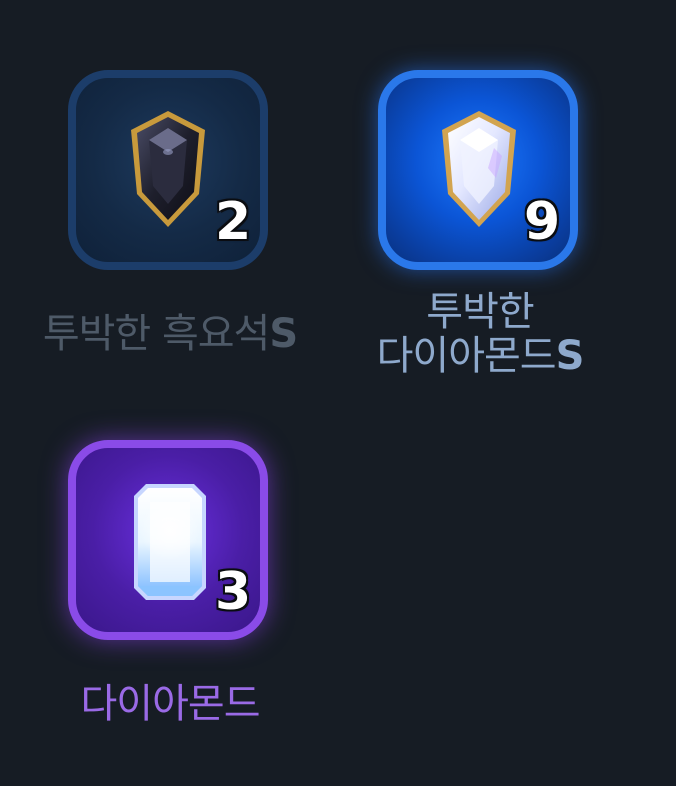 Image resolution: width=676 pixels, height=786 pixels. Describe the element at coordinates (570, 356) in the screenshot. I see `item-name-suffix: S` at that location.